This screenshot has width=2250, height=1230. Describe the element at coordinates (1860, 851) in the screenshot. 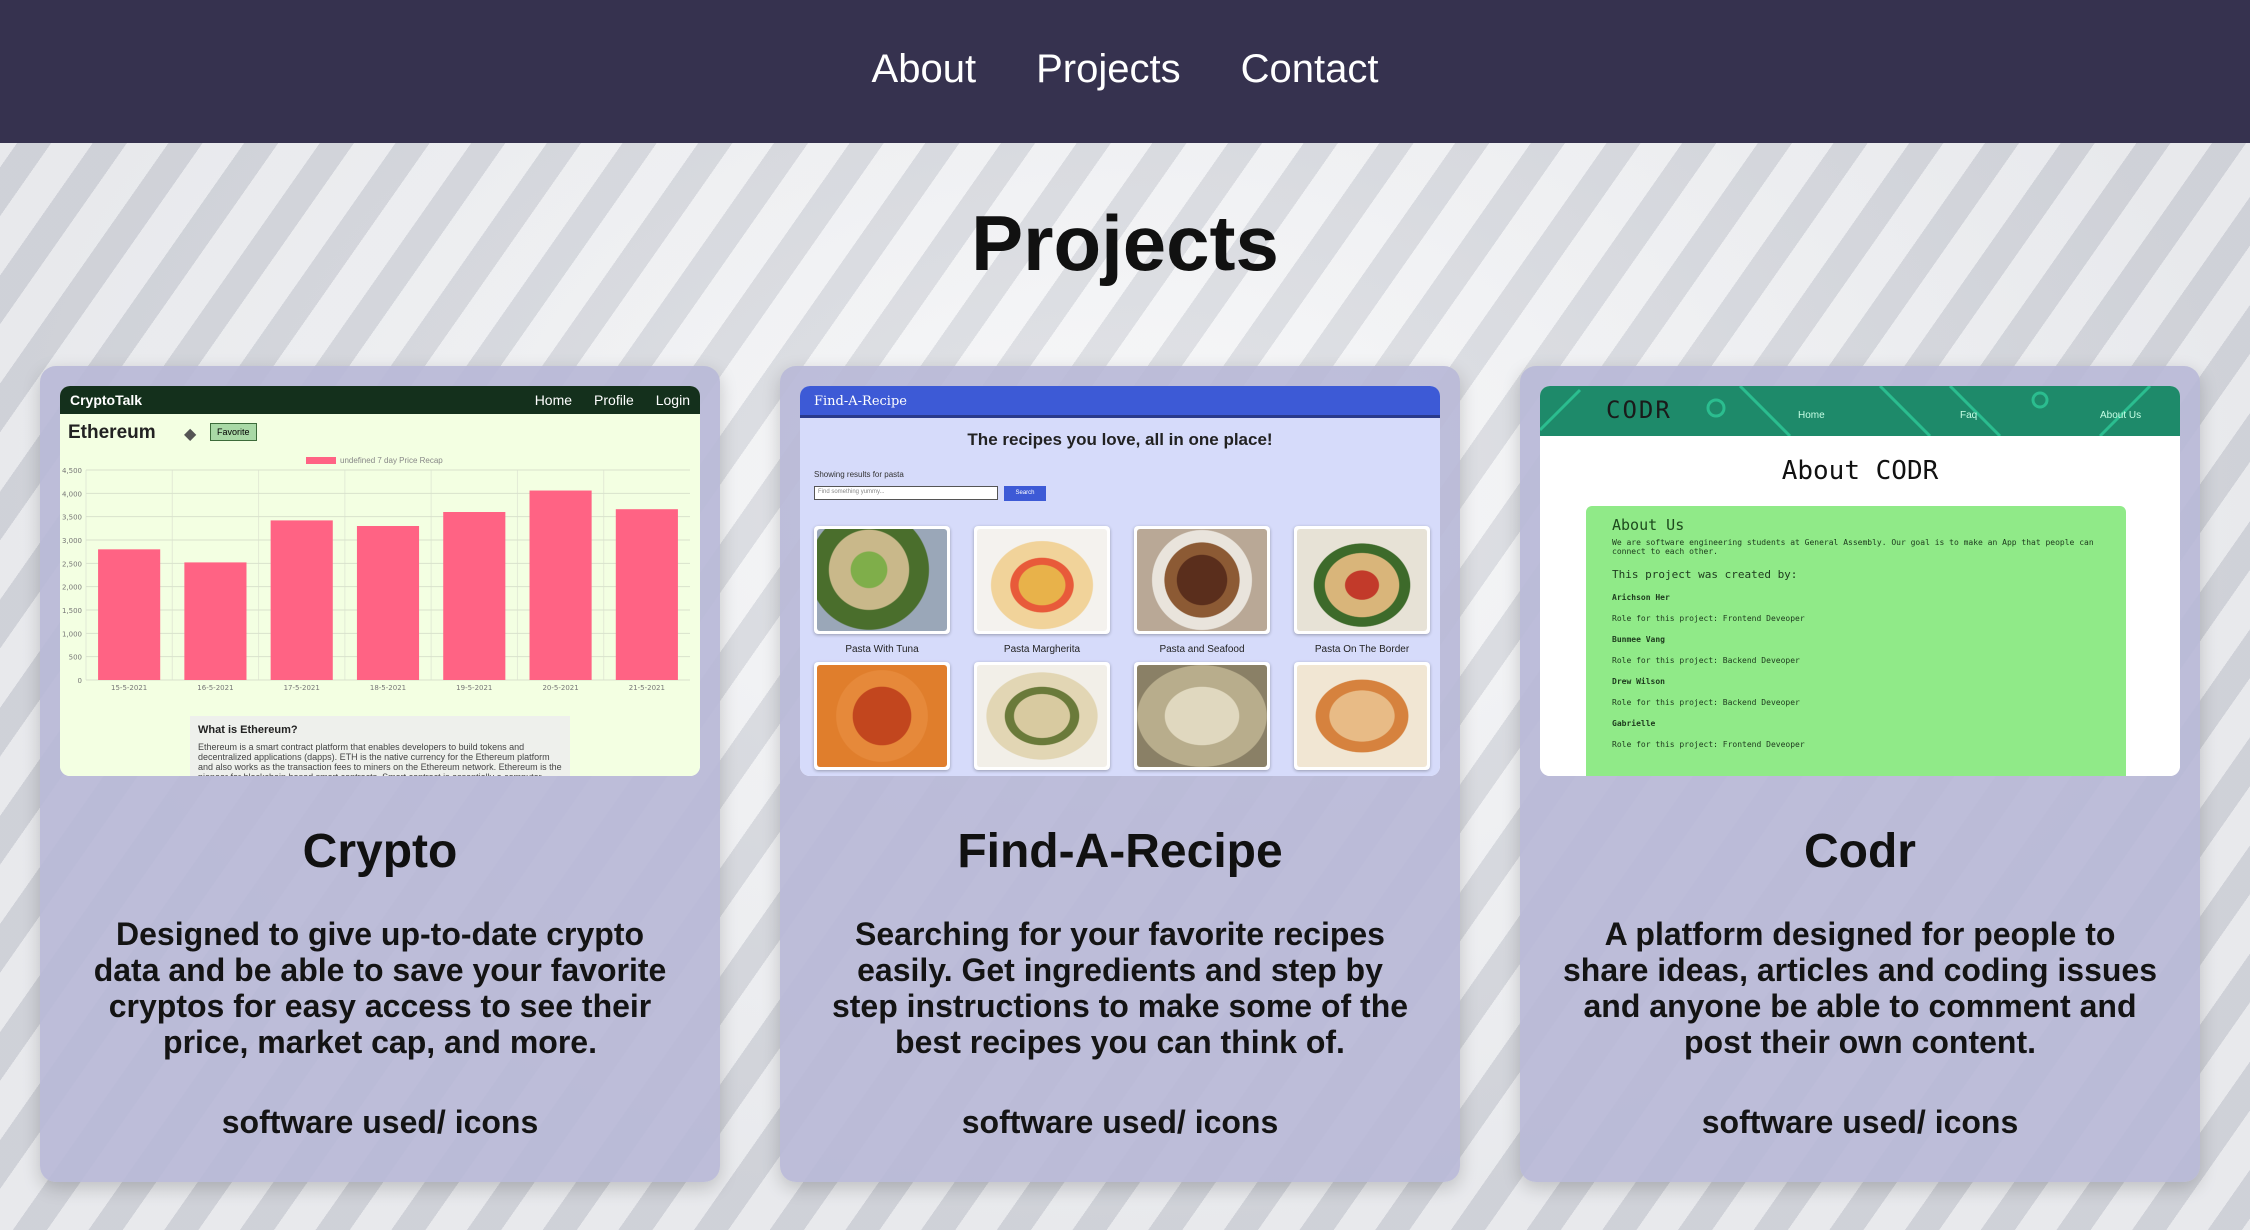

I see `project-title: Codr` at that location.